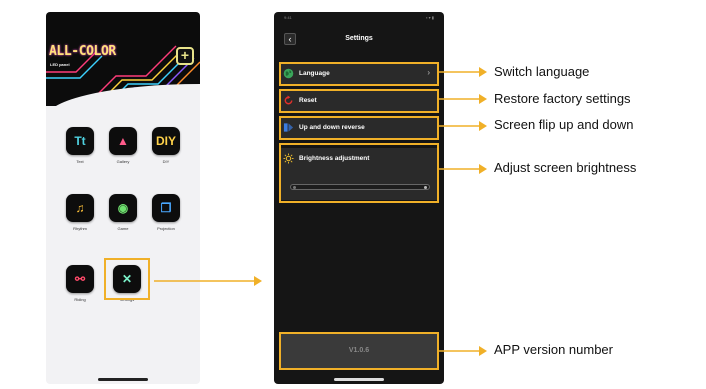 The image size is (706, 389). Describe the element at coordinates (463, 169) in the screenshot. I see `arrow-brightness` at that location.